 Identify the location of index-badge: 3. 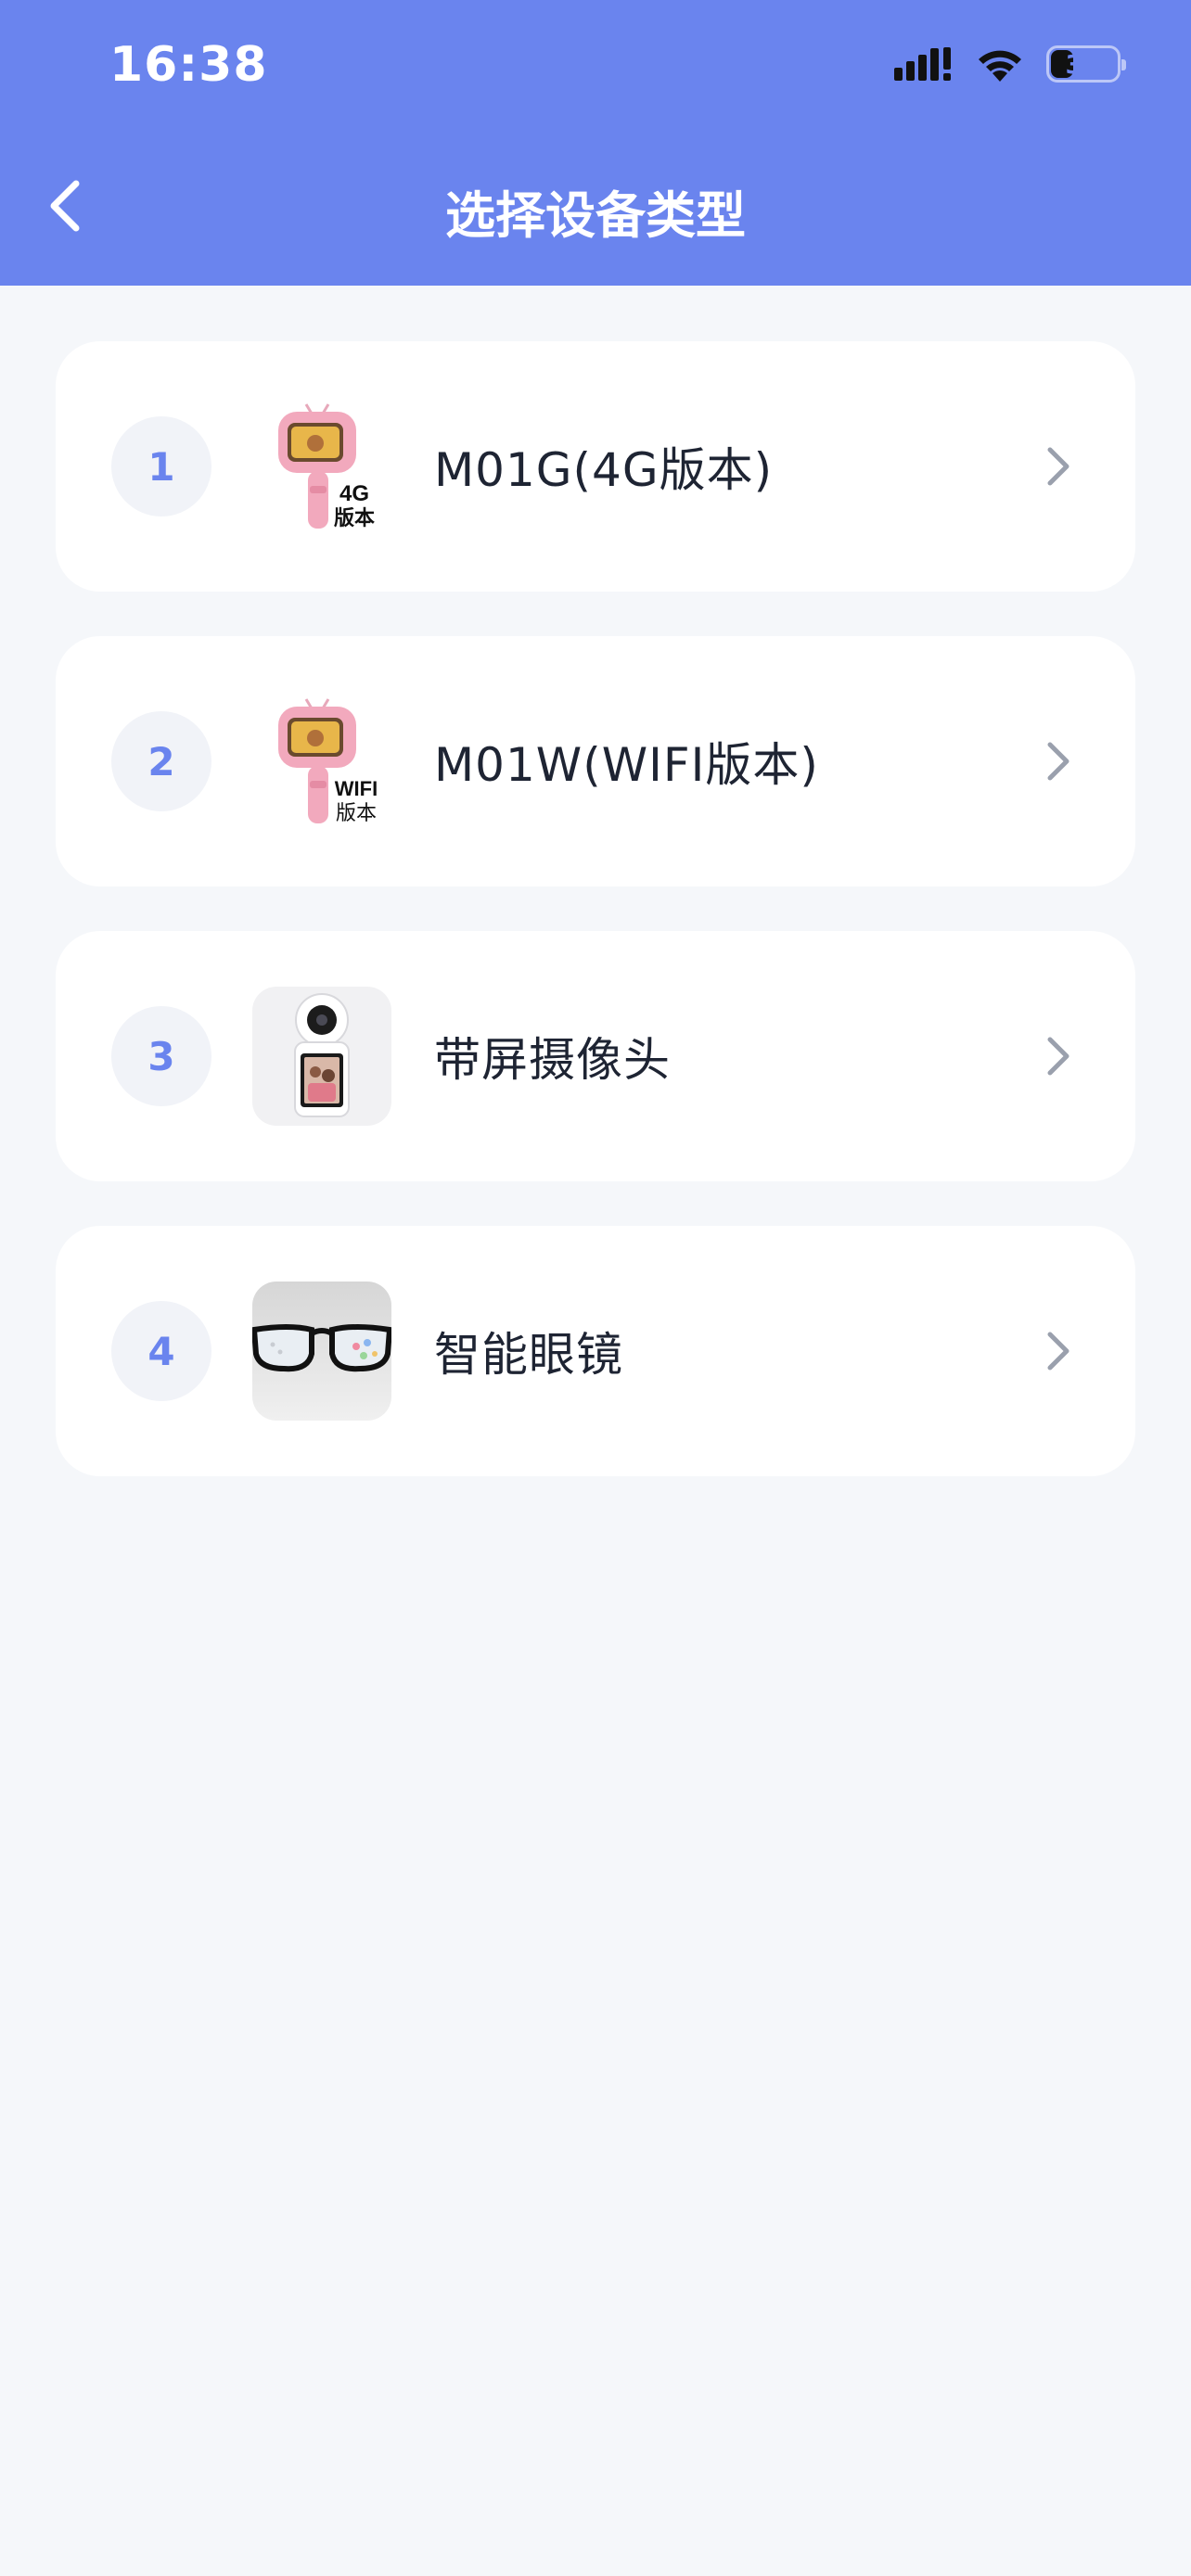
(161, 1056).